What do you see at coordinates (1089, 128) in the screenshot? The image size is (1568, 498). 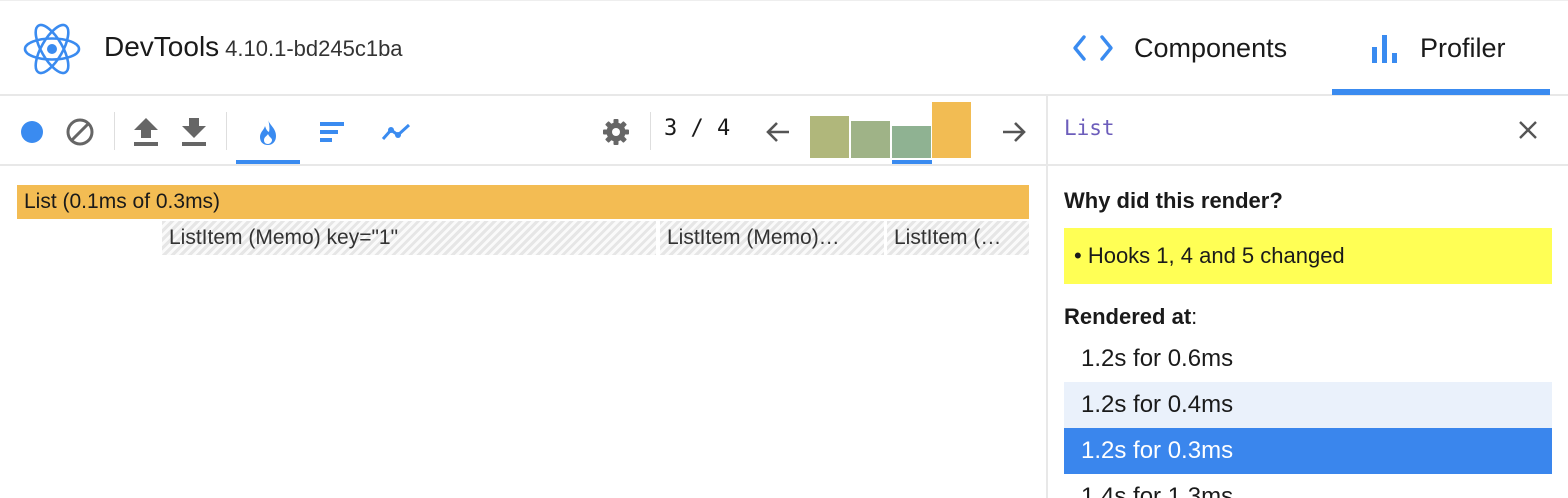 I see `selected-component-name: List` at bounding box center [1089, 128].